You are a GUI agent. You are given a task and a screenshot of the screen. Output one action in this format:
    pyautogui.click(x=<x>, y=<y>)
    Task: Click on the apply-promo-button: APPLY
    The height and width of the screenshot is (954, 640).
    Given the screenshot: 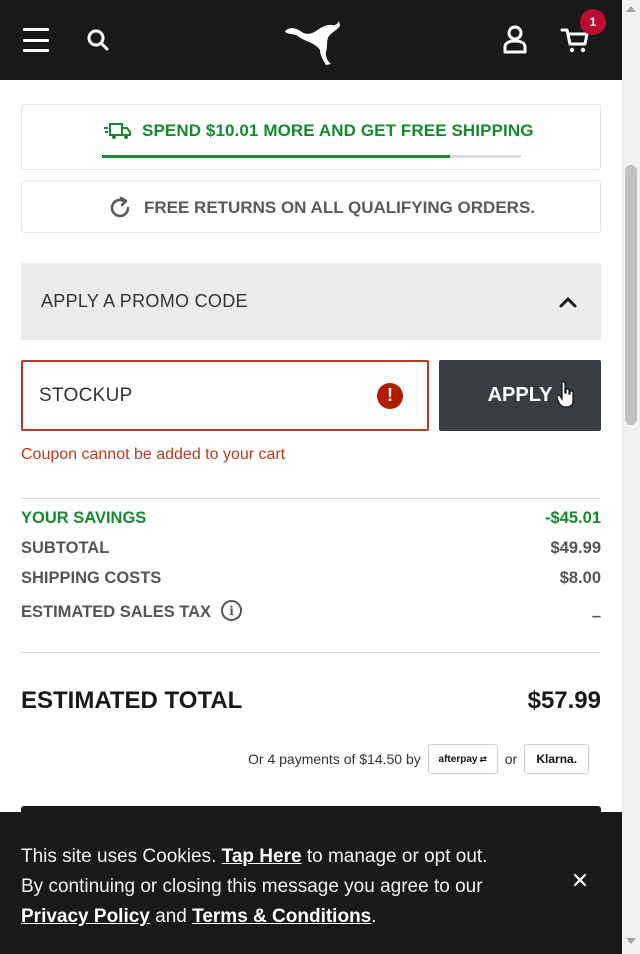 What is the action you would take?
    pyautogui.click(x=520, y=395)
    